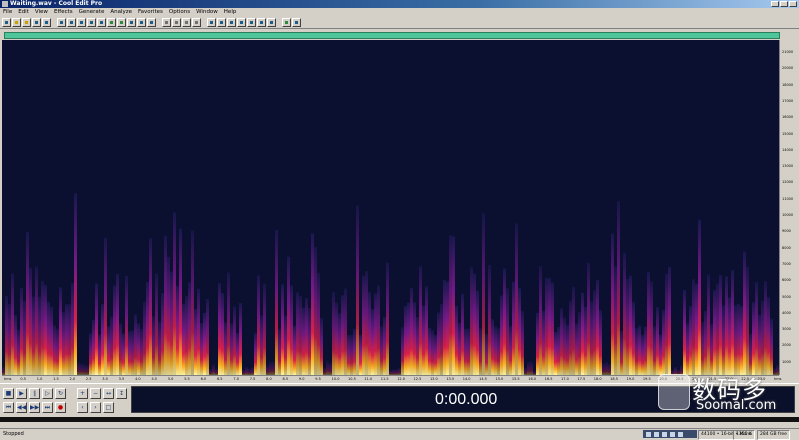  Describe the element at coordinates (8, 393) in the screenshot. I see `stop-button: ■` at that location.